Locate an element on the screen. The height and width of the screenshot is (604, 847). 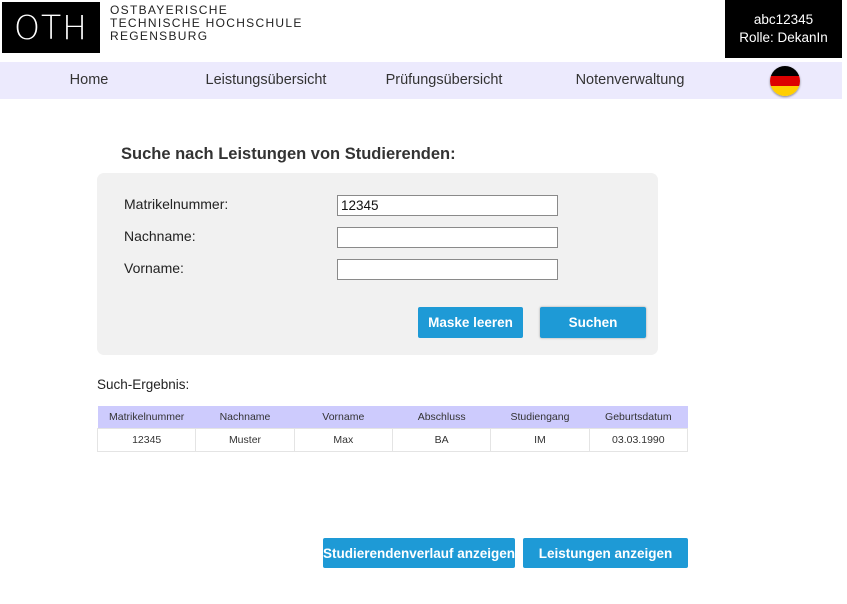
show-achievements-button: Leistungen anzeigen is located at coordinates (605, 553).